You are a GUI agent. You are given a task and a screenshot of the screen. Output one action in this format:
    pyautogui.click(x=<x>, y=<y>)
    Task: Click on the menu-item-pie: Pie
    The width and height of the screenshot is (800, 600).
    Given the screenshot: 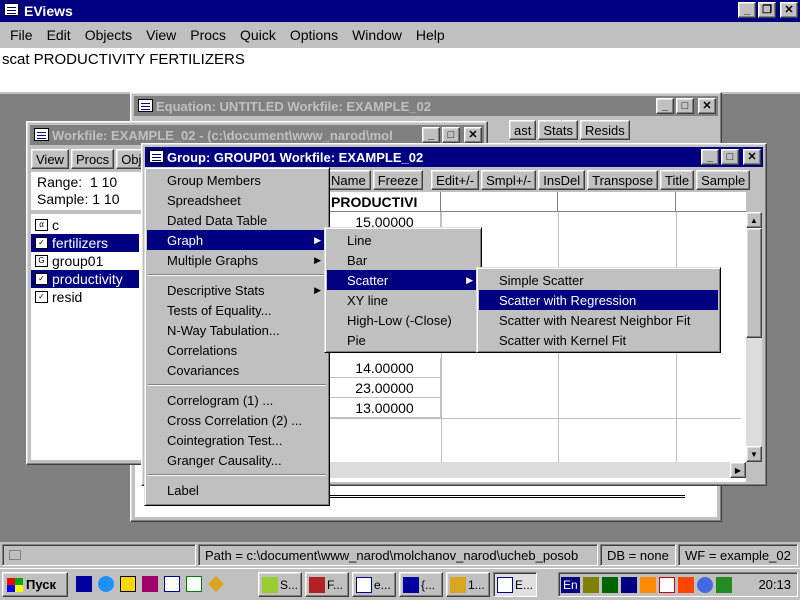 What is the action you would take?
    pyautogui.click(x=403, y=340)
    